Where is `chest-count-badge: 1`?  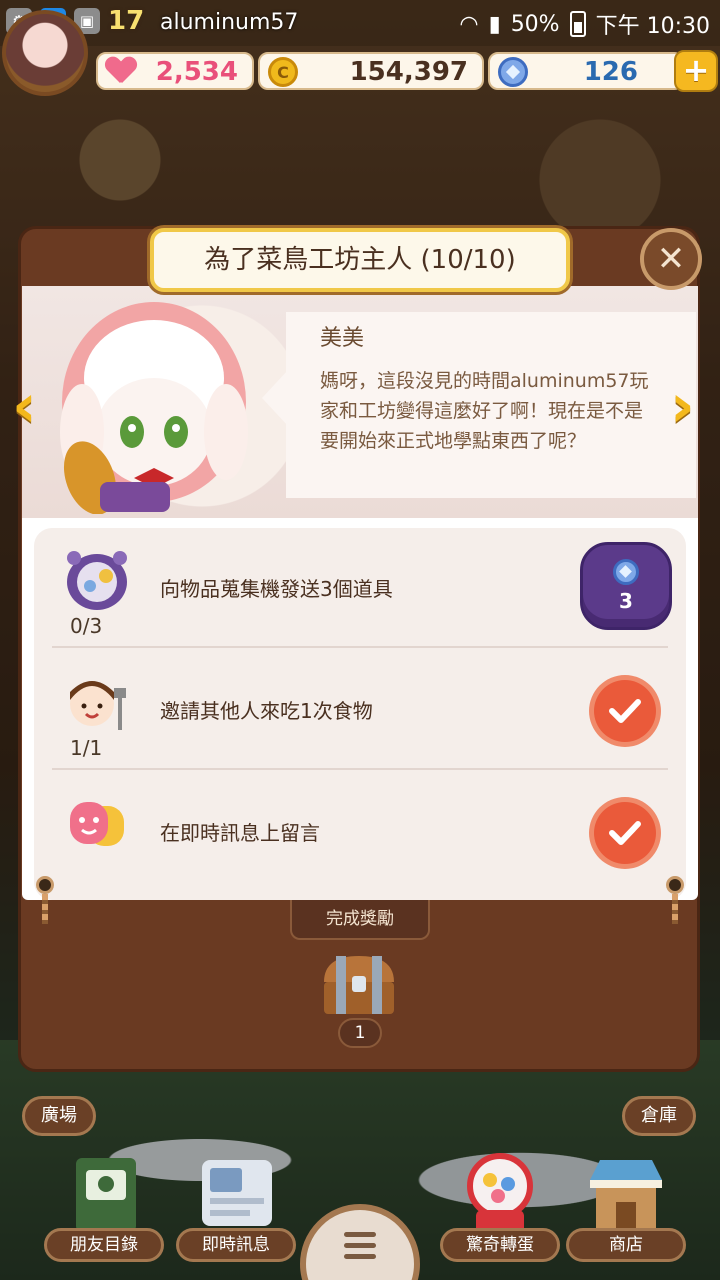 chest-count-badge: 1 is located at coordinates (360, 1033).